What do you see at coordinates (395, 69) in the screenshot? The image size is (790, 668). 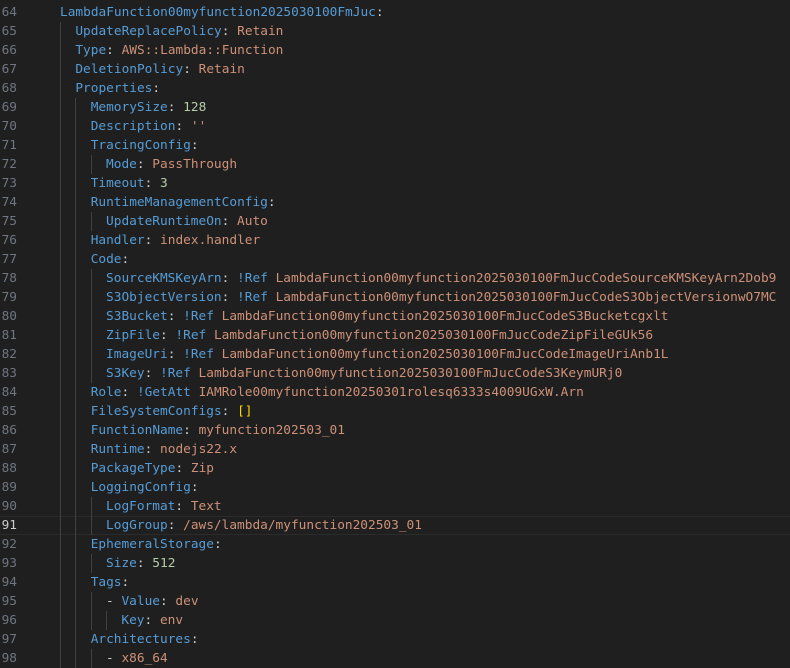 I see `code-line: 67 DeletionPolicy: Retain` at bounding box center [395, 69].